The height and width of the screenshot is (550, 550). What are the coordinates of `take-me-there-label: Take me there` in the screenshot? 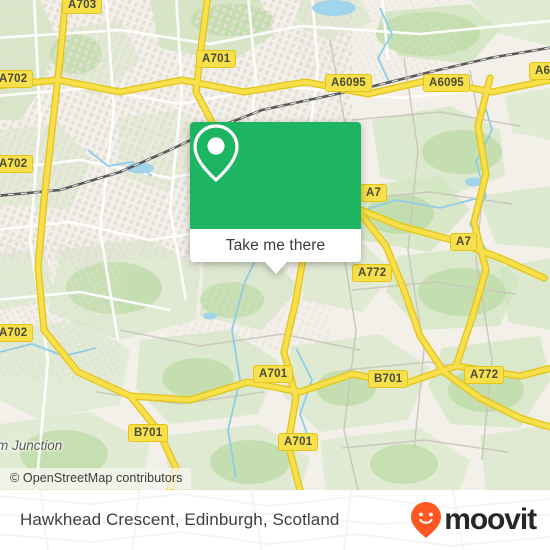 It's located at (275, 245).